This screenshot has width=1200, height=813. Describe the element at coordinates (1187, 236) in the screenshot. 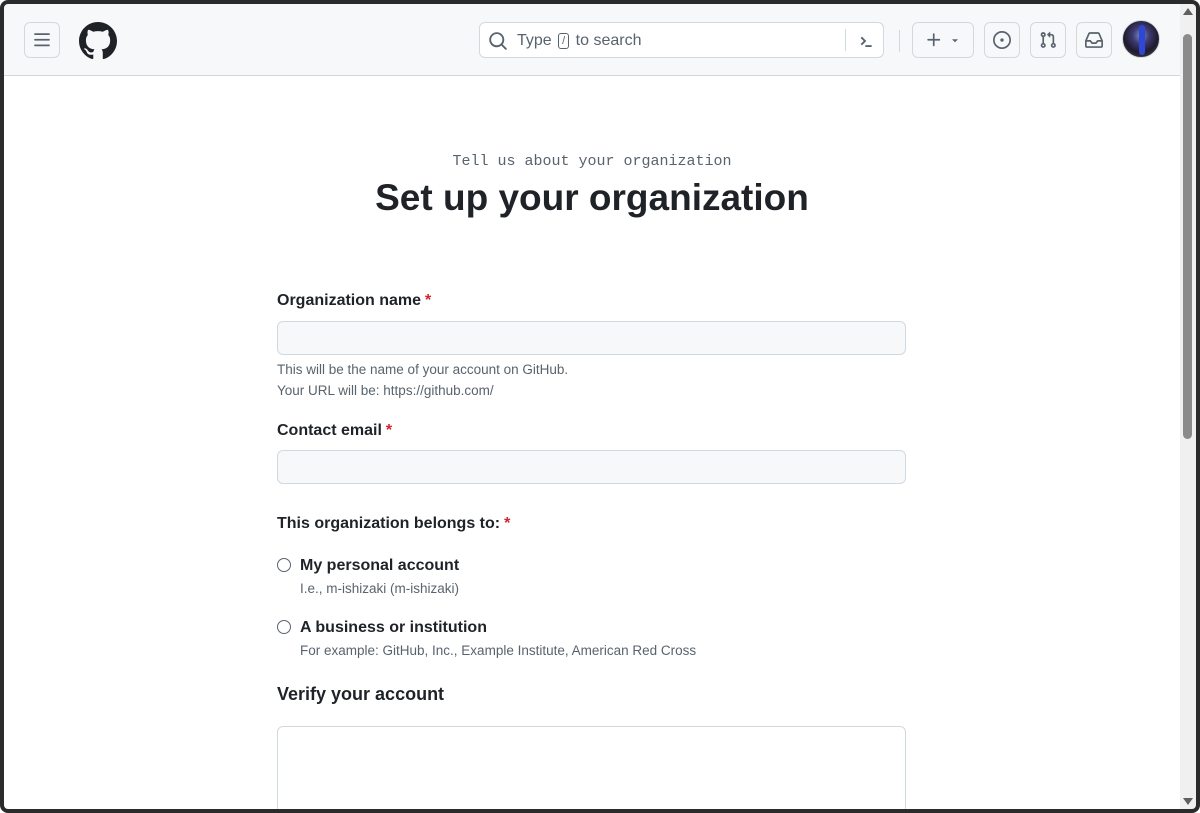

I see `scroll-thumb` at that location.